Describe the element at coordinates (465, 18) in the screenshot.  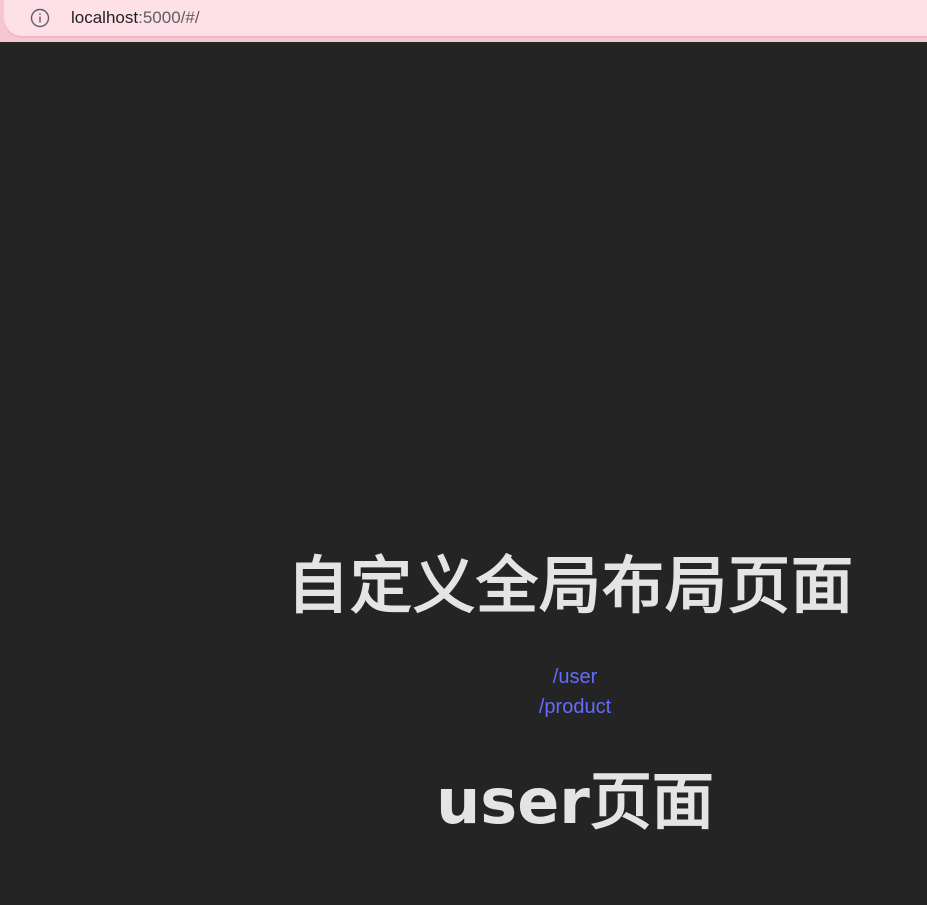
I see `url-field: localhost:5000/#/` at that location.